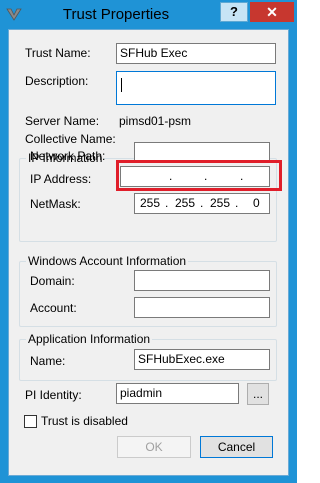  What do you see at coordinates (107, 261) in the screenshot?
I see `windows-account-title: Windows Account Information` at bounding box center [107, 261].